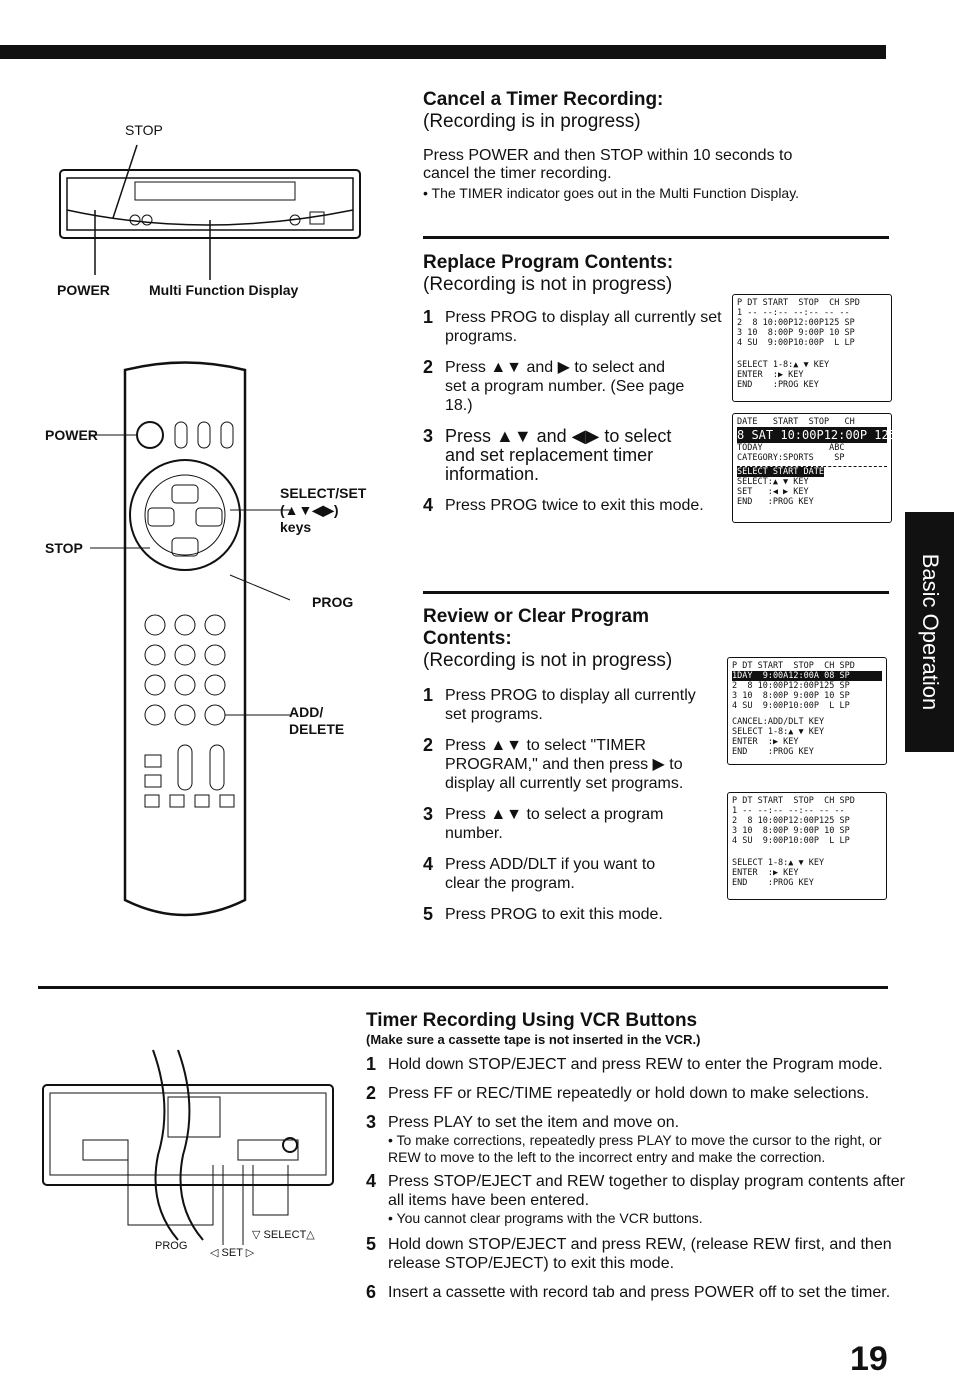 This screenshot has height=1380, width=954. Describe the element at coordinates (536, 627) in the screenshot. I see `review-title: Review or Clear Program Contents:` at that location.